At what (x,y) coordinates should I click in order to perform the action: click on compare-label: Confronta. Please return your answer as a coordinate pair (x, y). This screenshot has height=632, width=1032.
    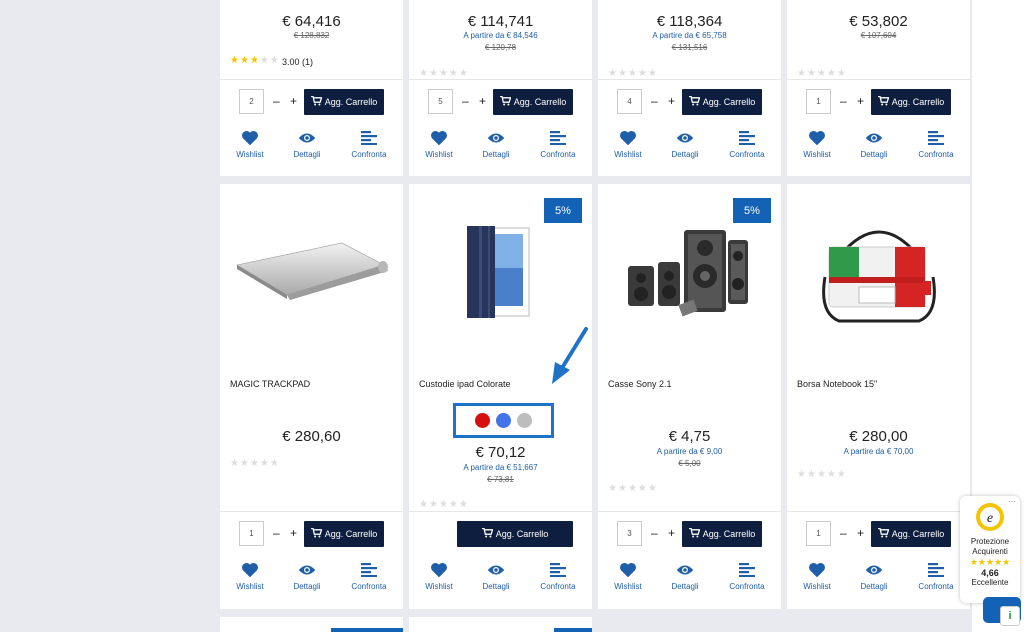
    Looking at the image, I should click on (747, 586).